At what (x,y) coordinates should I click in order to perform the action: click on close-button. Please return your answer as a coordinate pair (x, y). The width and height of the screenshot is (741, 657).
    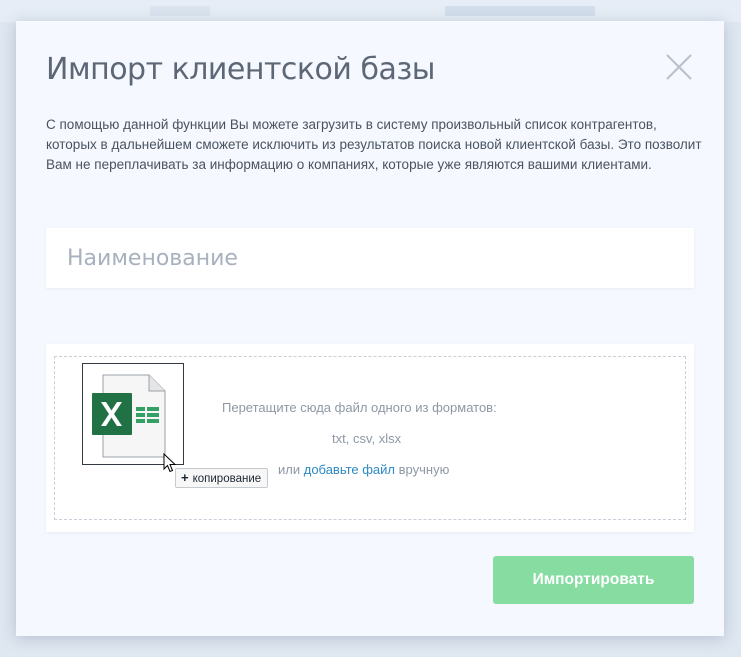
    Looking at the image, I should click on (679, 67).